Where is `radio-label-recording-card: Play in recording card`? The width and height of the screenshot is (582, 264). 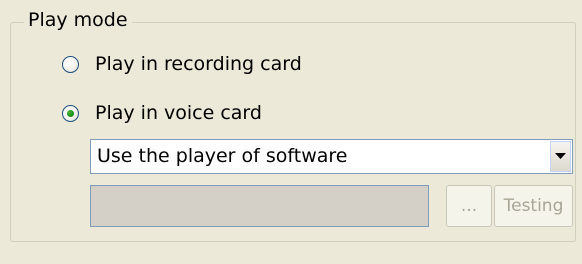
radio-label-recording-card: Play in recording card is located at coordinates (198, 64).